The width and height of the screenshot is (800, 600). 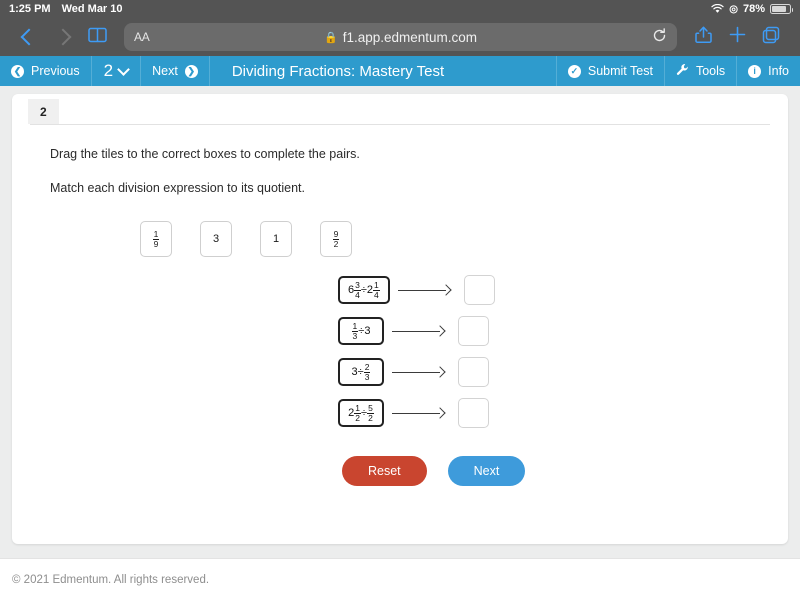 I want to click on submit-test-button: ✓ Submit Test, so click(x=611, y=71).